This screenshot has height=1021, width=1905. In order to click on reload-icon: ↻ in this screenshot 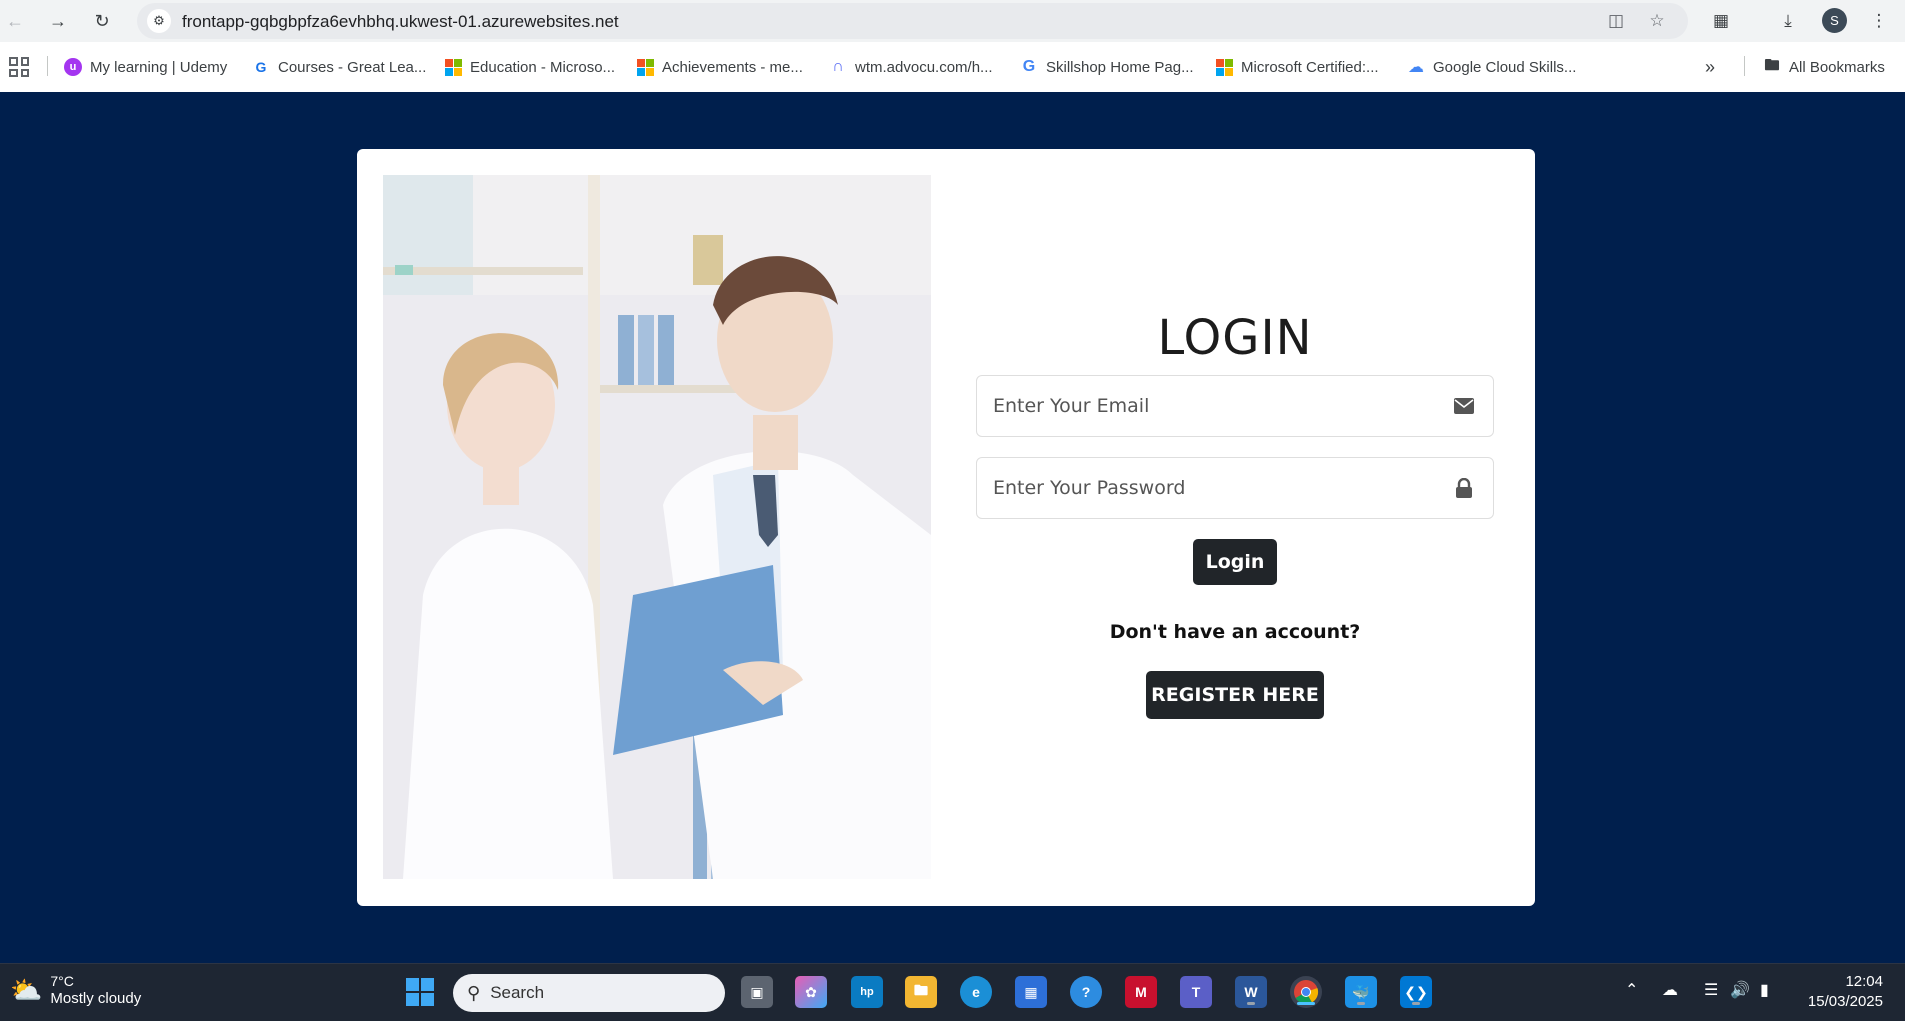, I will do `click(102, 21)`.